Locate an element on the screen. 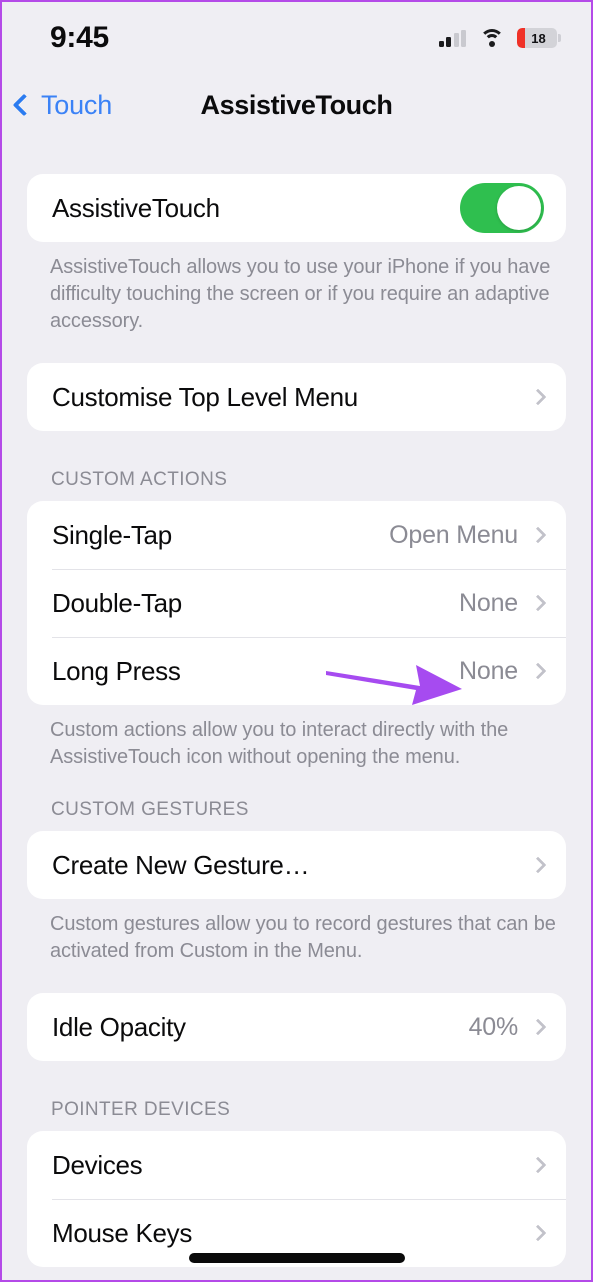 The image size is (593, 1282). single-tap-value: Open Menu is located at coordinates (453, 534).